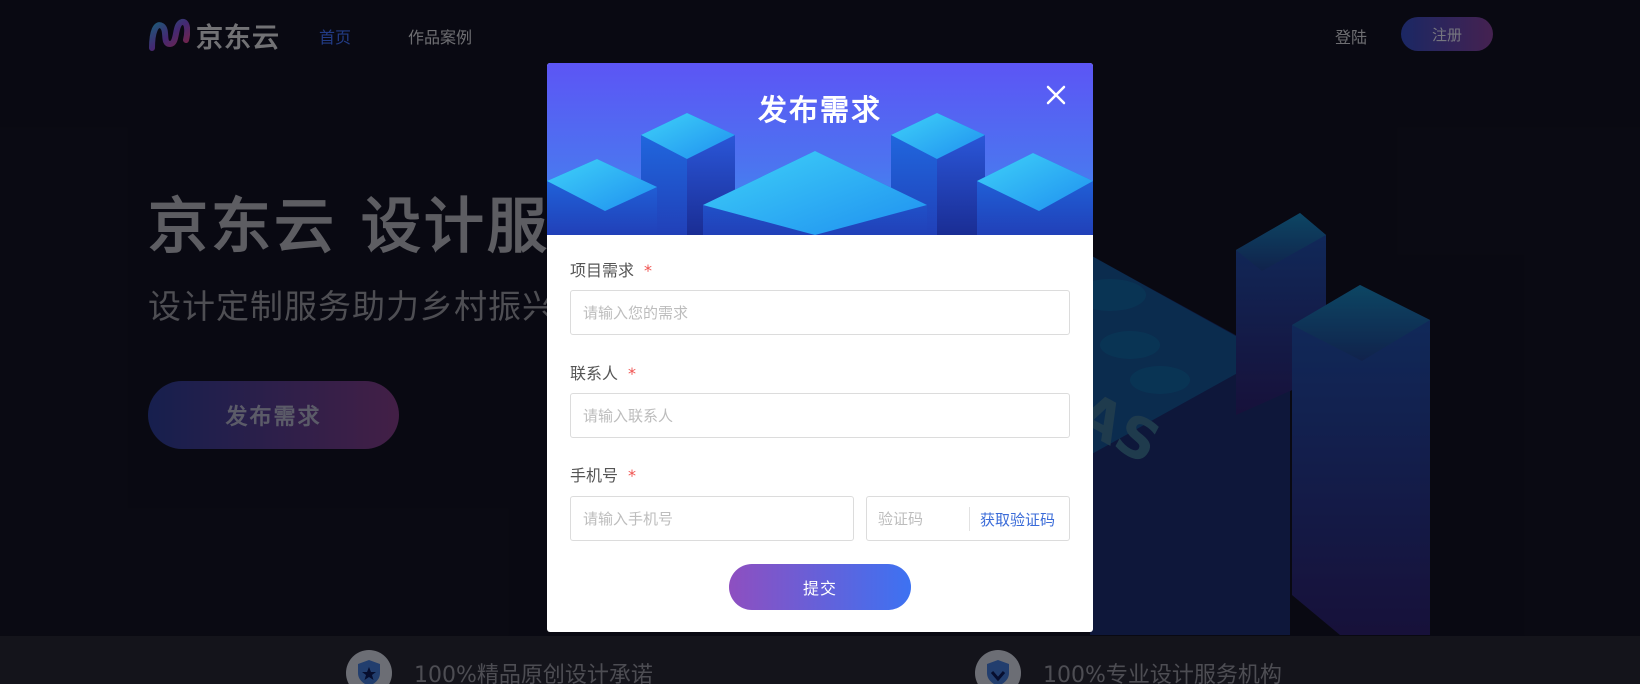 This screenshot has width=1640, height=684. Describe the element at coordinates (820, 149) in the screenshot. I see `dialog-header: 发布需求` at that location.